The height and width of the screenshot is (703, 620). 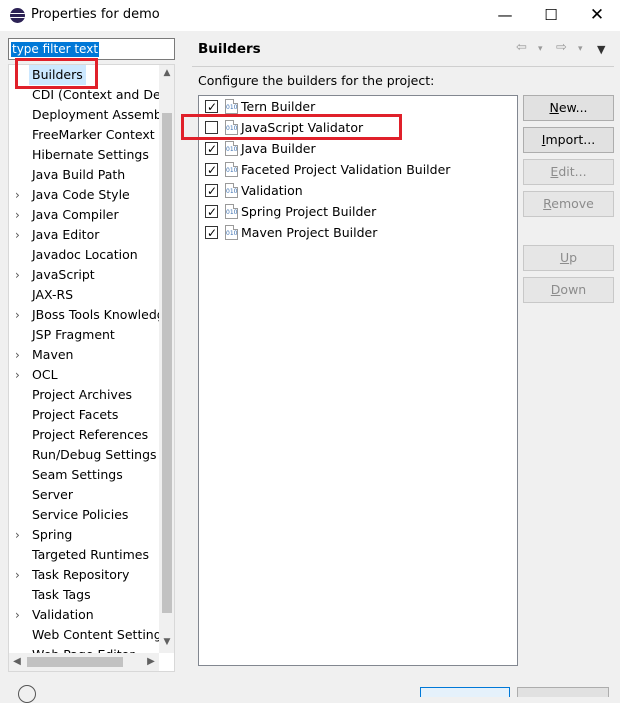 I want to click on button-label: Remove, so click(x=568, y=203).